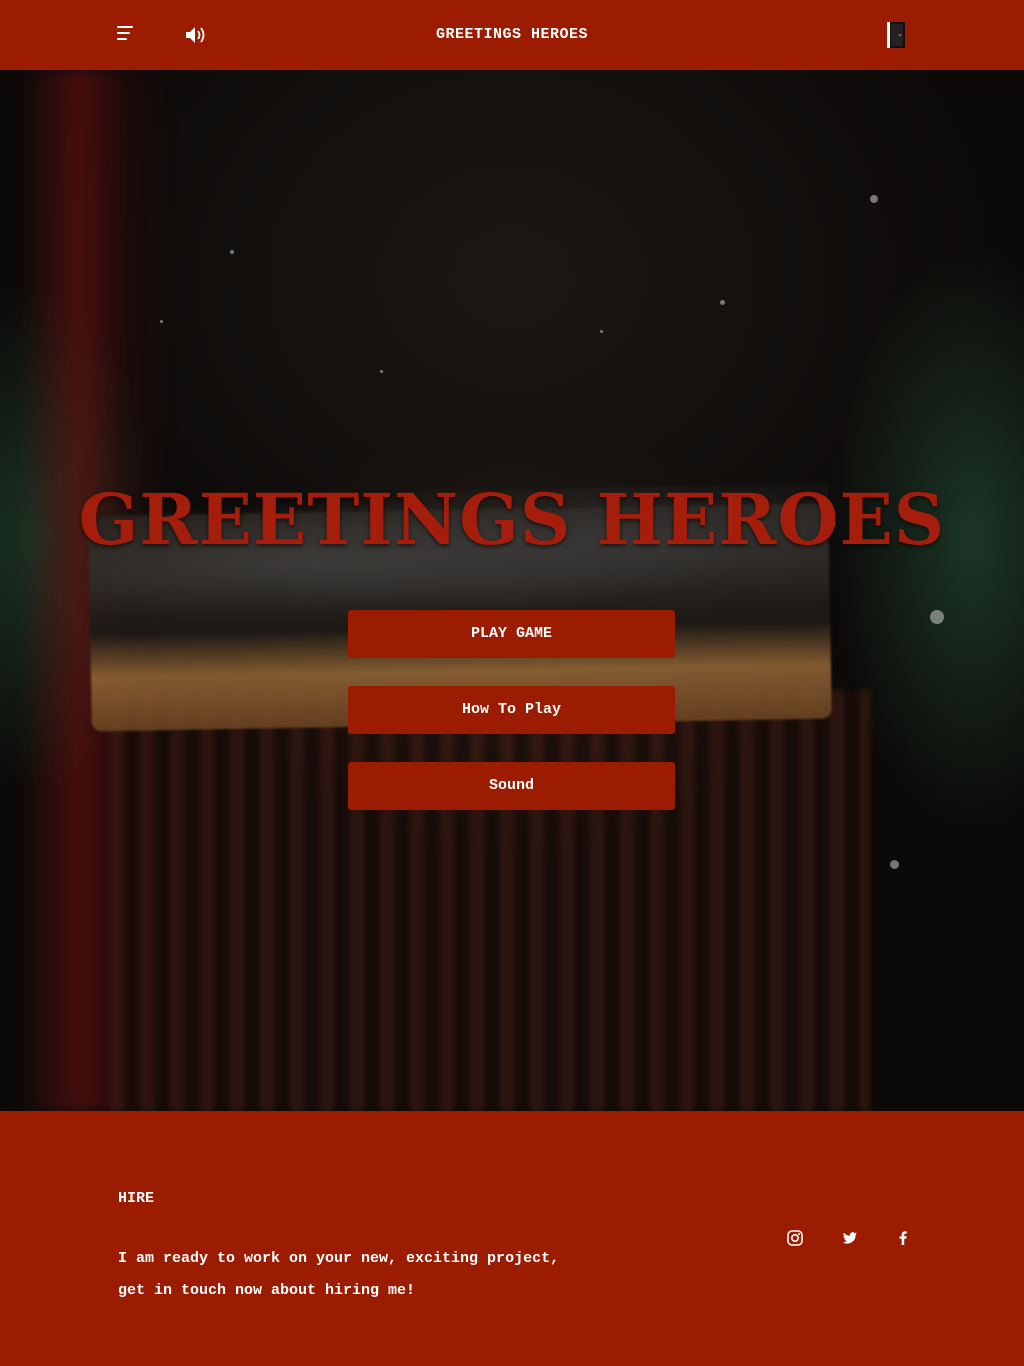 Image resolution: width=1024 pixels, height=1366 pixels. I want to click on play-game-button: PLAY GAME, so click(511, 634).